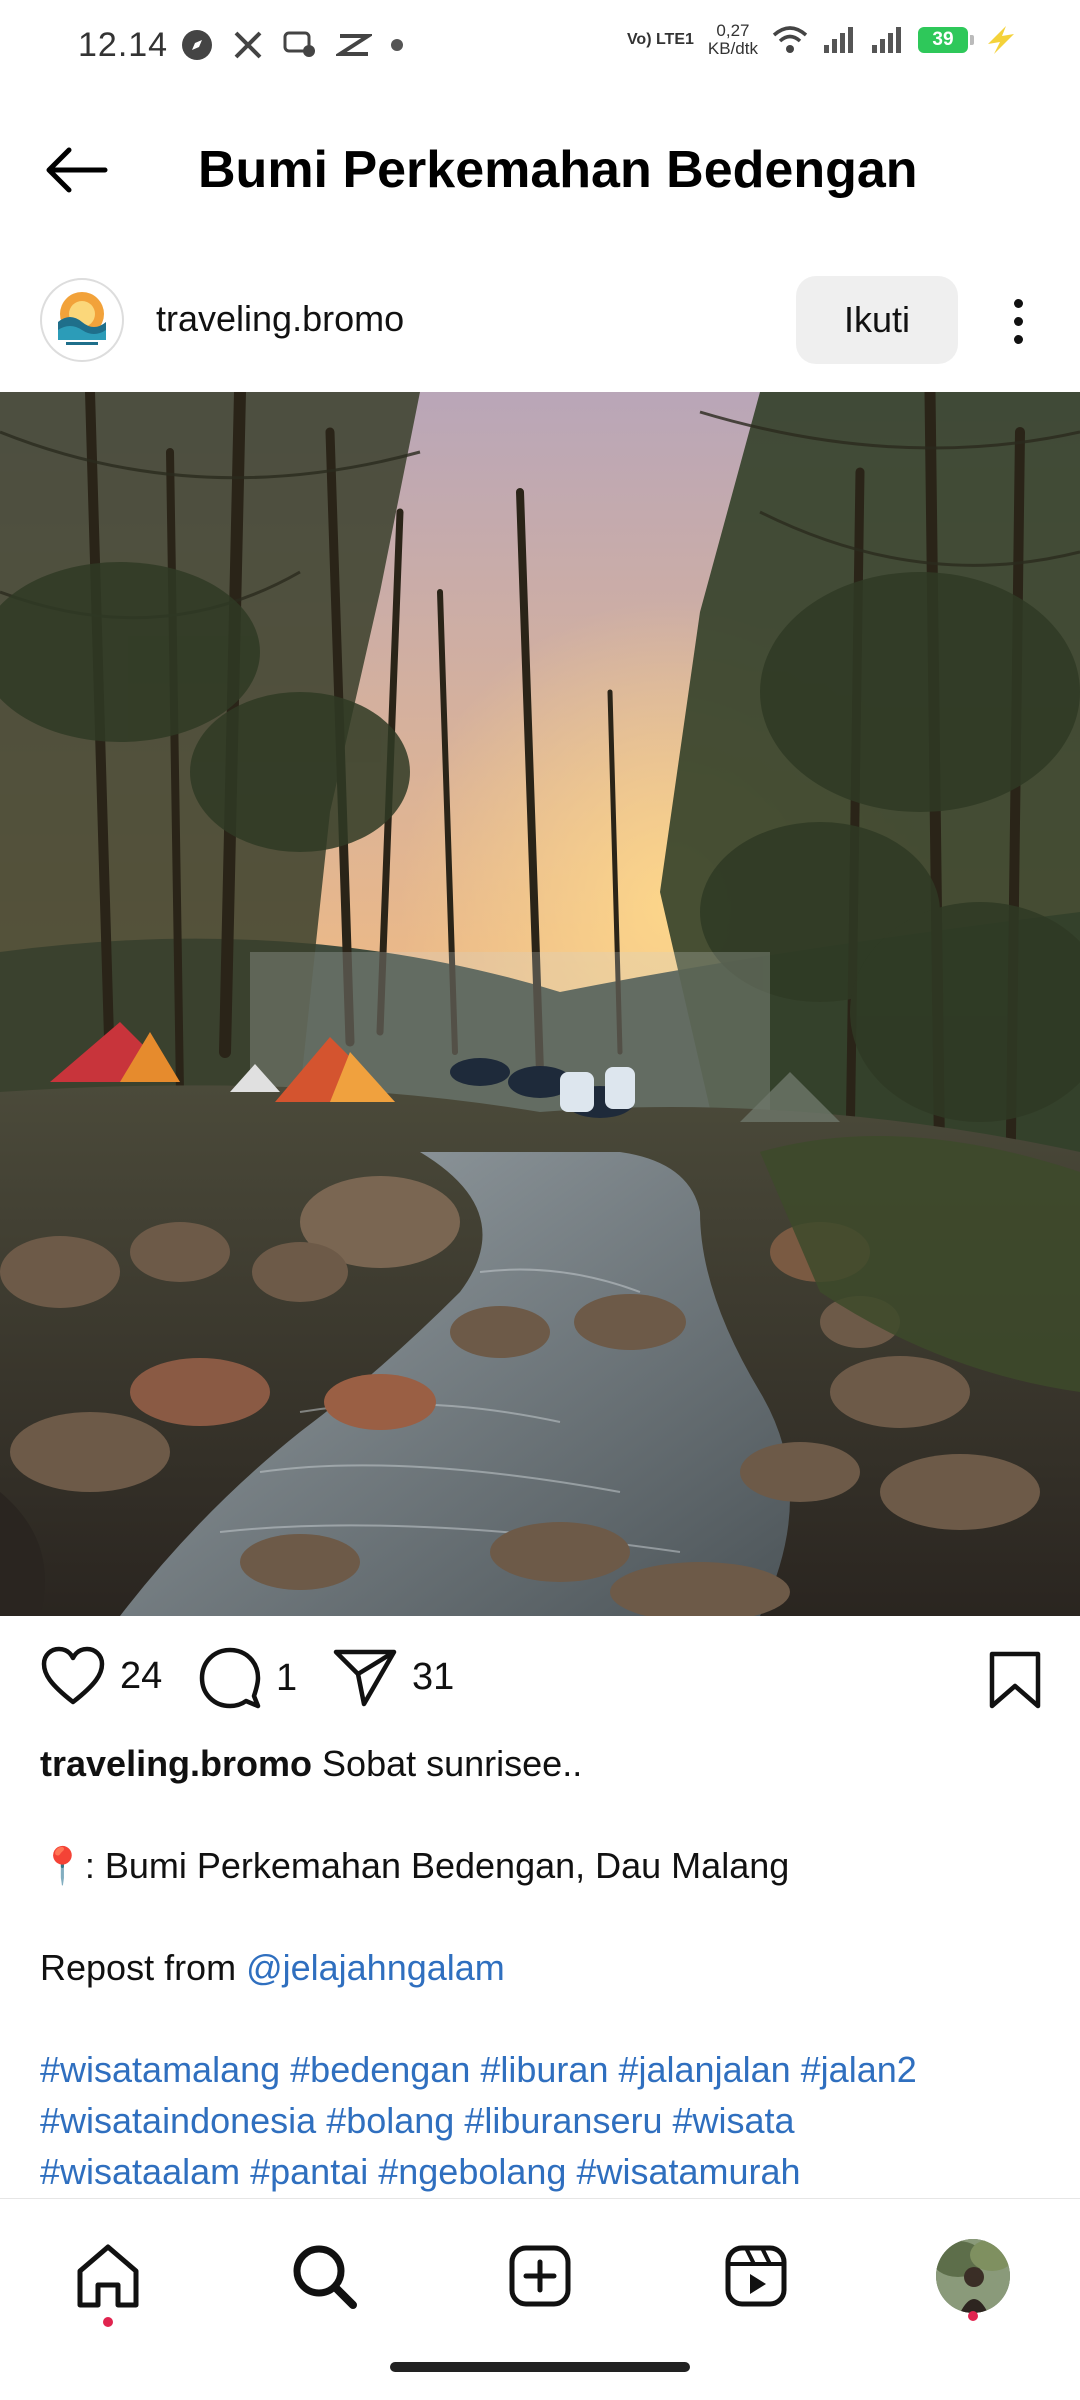 The image size is (1080, 2400). Describe the element at coordinates (140, 2171) in the screenshot. I see `hashtag-link: #wisataalam` at that location.